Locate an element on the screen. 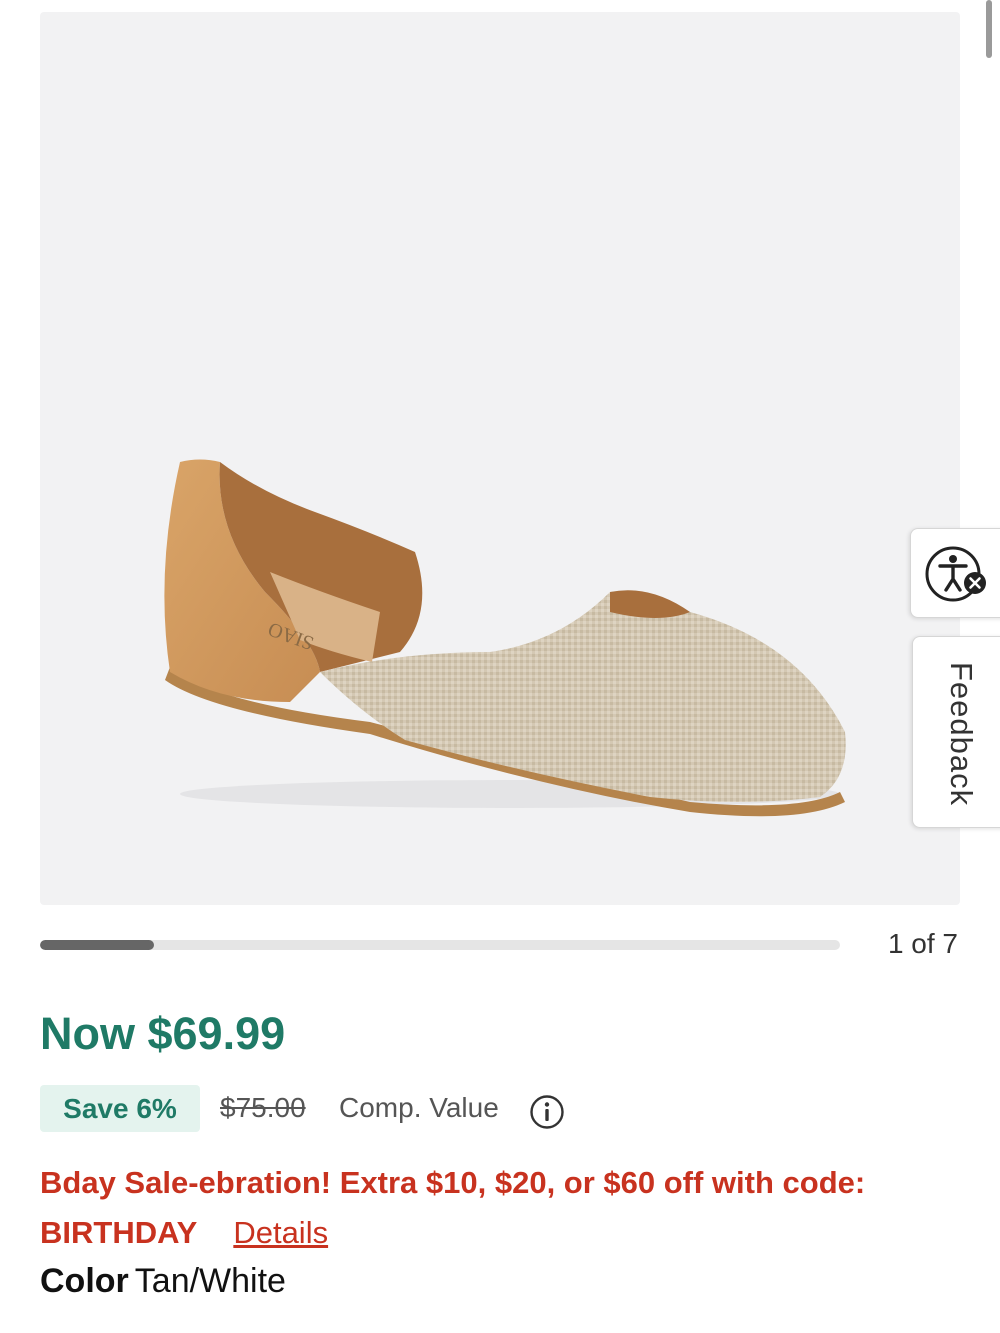 This screenshot has height=1333, width=1000. color-selection: Color Tan/White is located at coordinates (163, 1281).